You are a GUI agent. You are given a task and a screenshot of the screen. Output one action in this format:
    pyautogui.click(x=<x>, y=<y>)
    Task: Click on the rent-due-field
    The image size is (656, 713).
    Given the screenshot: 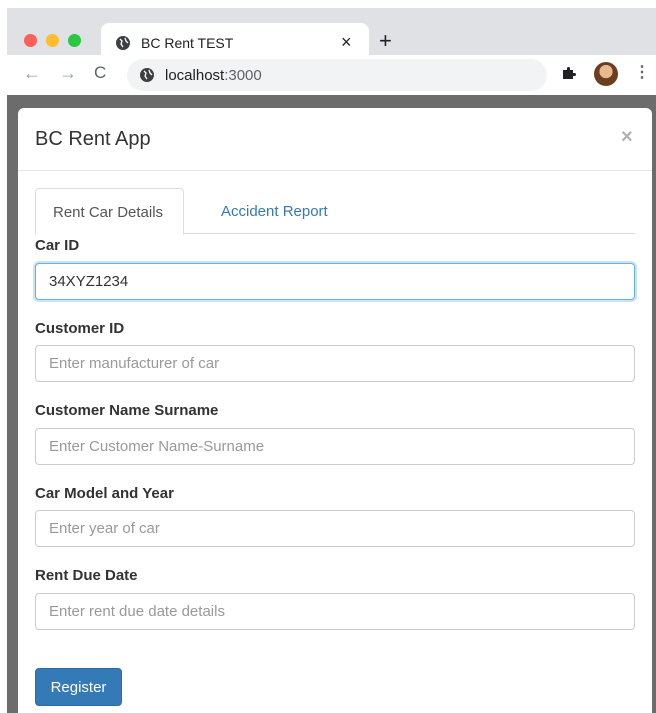 What is the action you would take?
    pyautogui.click(x=335, y=611)
    